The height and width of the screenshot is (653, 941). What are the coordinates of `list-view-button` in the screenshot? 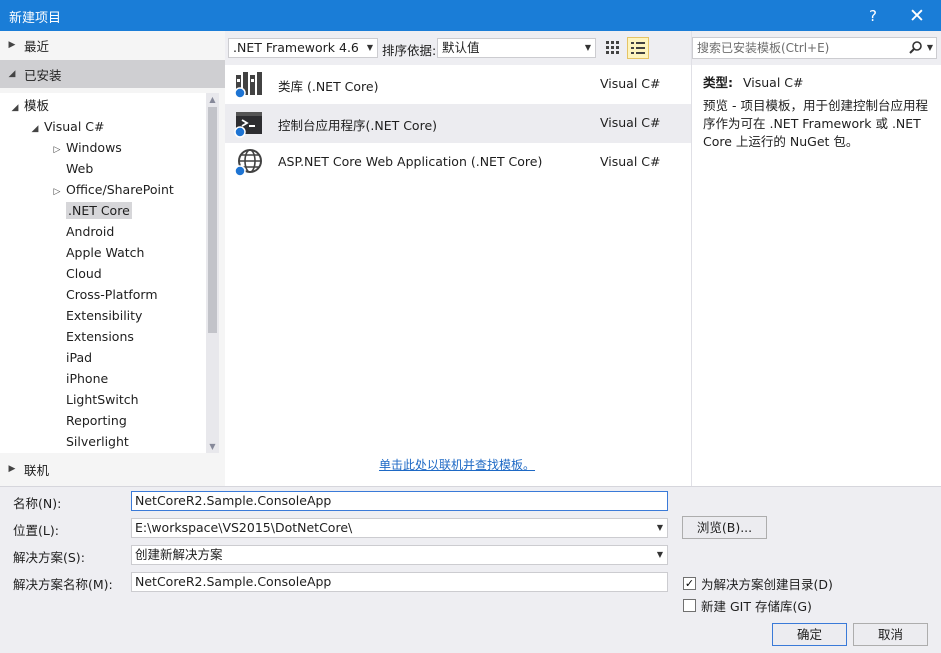 It's located at (638, 48).